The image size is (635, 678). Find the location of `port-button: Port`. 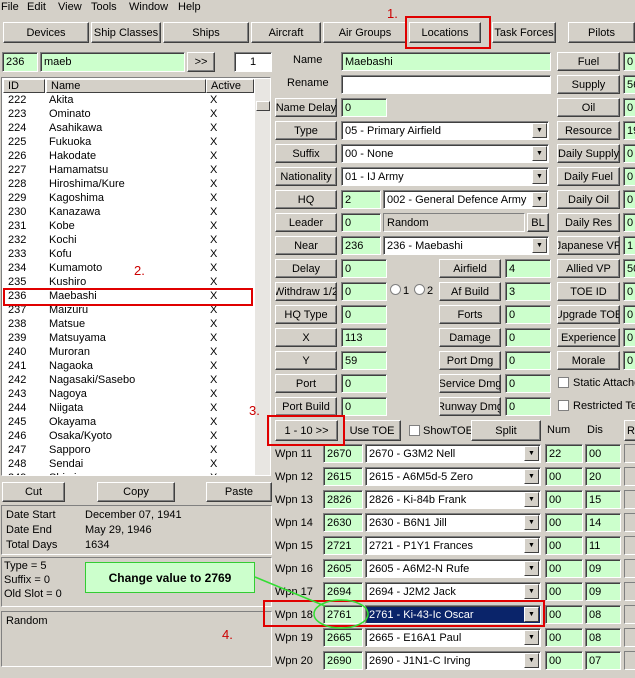

port-button: Port is located at coordinates (306, 383).